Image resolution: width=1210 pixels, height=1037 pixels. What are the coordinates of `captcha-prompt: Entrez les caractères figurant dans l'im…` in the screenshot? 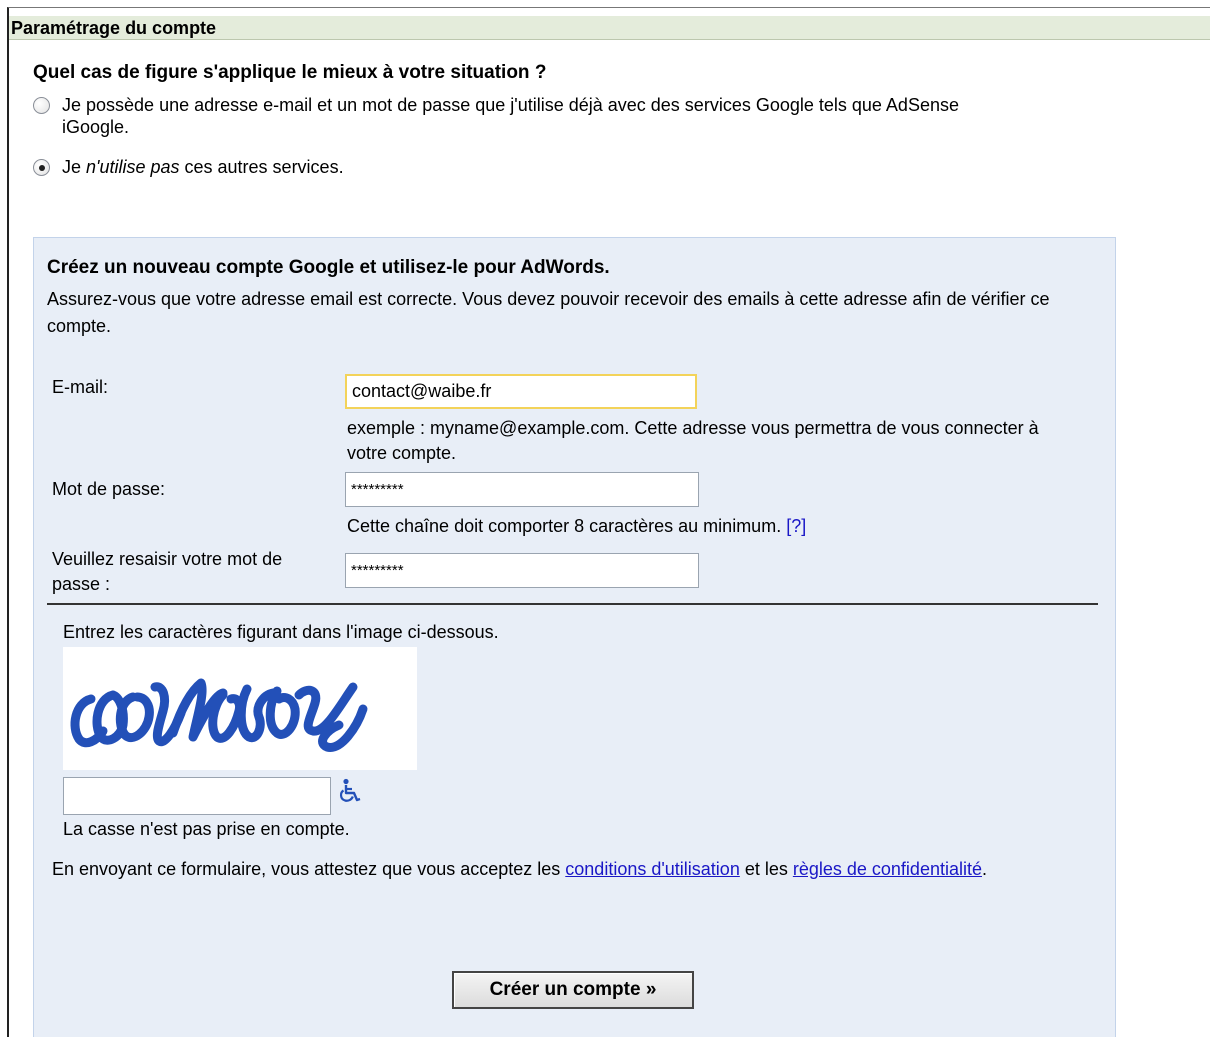 It's located at (281, 632).